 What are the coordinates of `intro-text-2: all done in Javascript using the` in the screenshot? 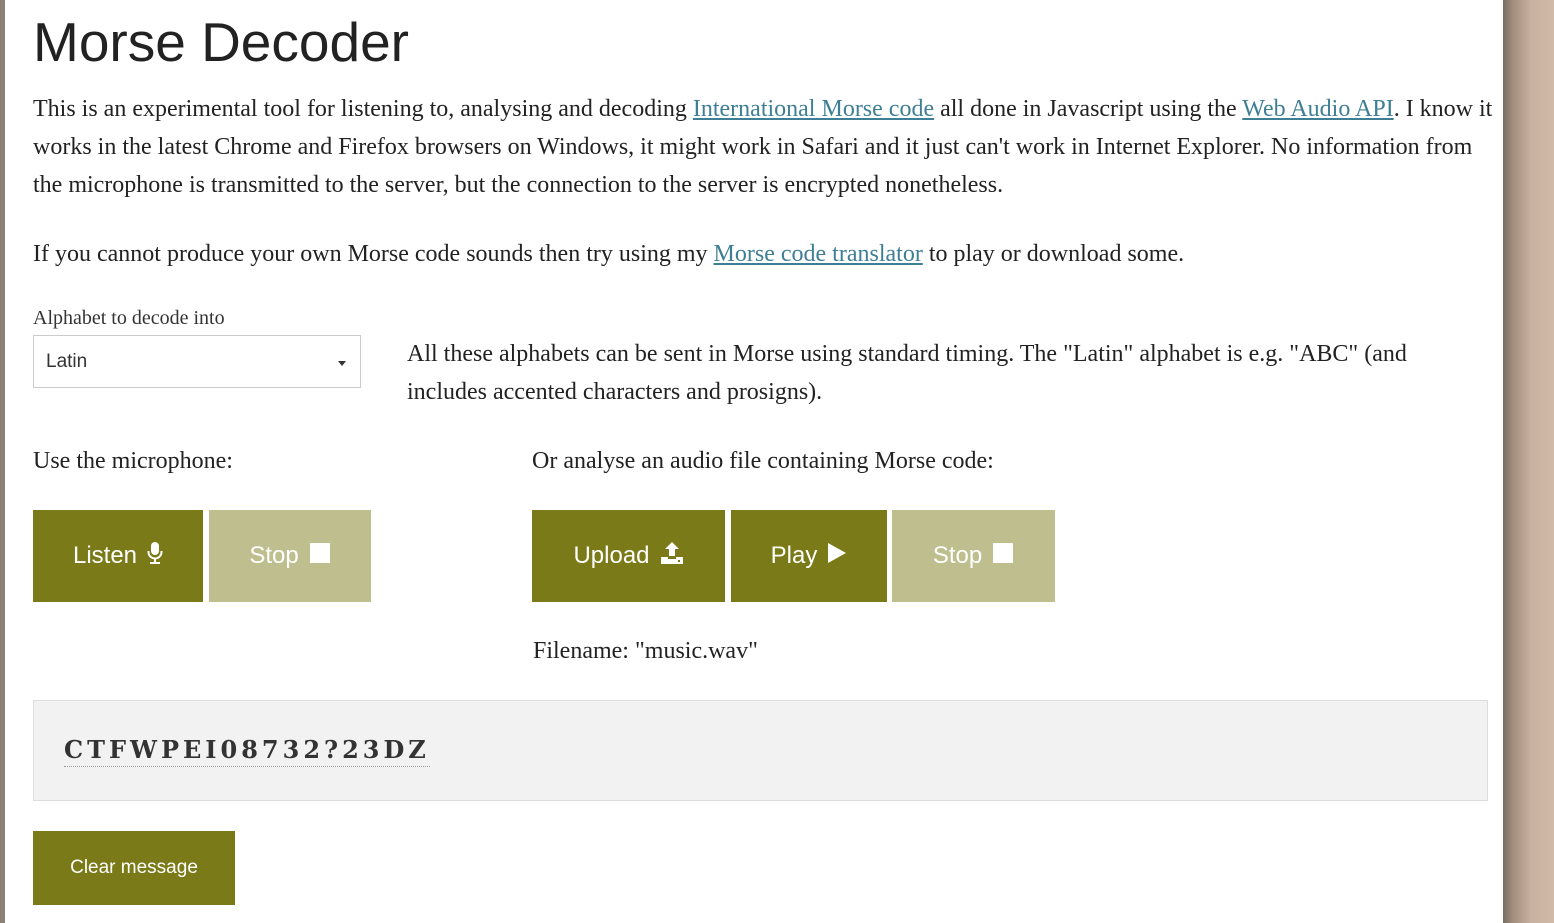 It's located at (1088, 109).